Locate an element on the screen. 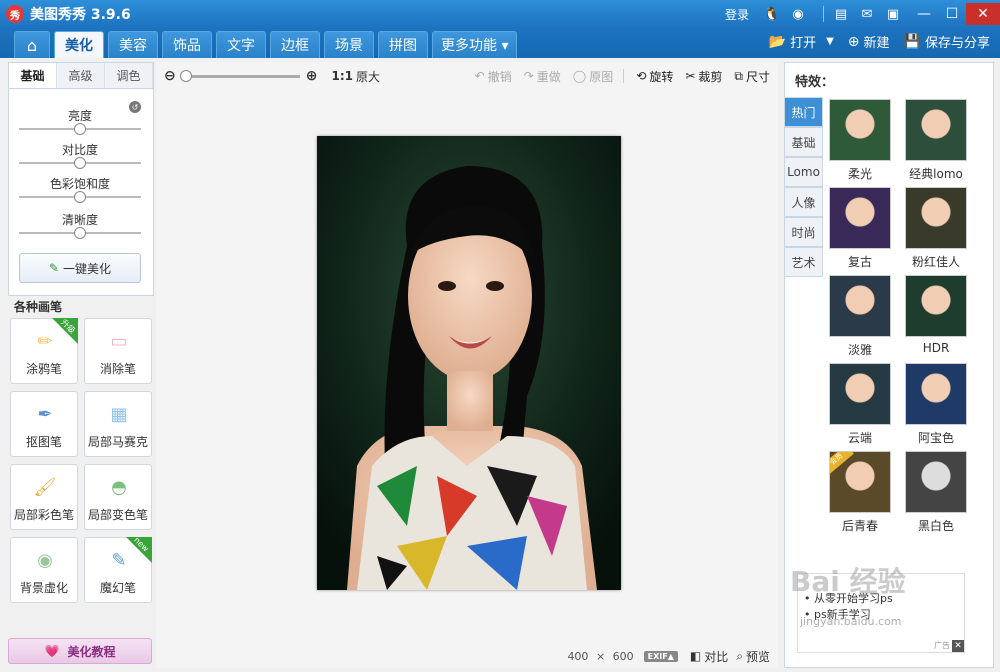 The height and width of the screenshot is (672, 1000). adjust-subtabs: 基础 高级 调色 is located at coordinates (81, 76).